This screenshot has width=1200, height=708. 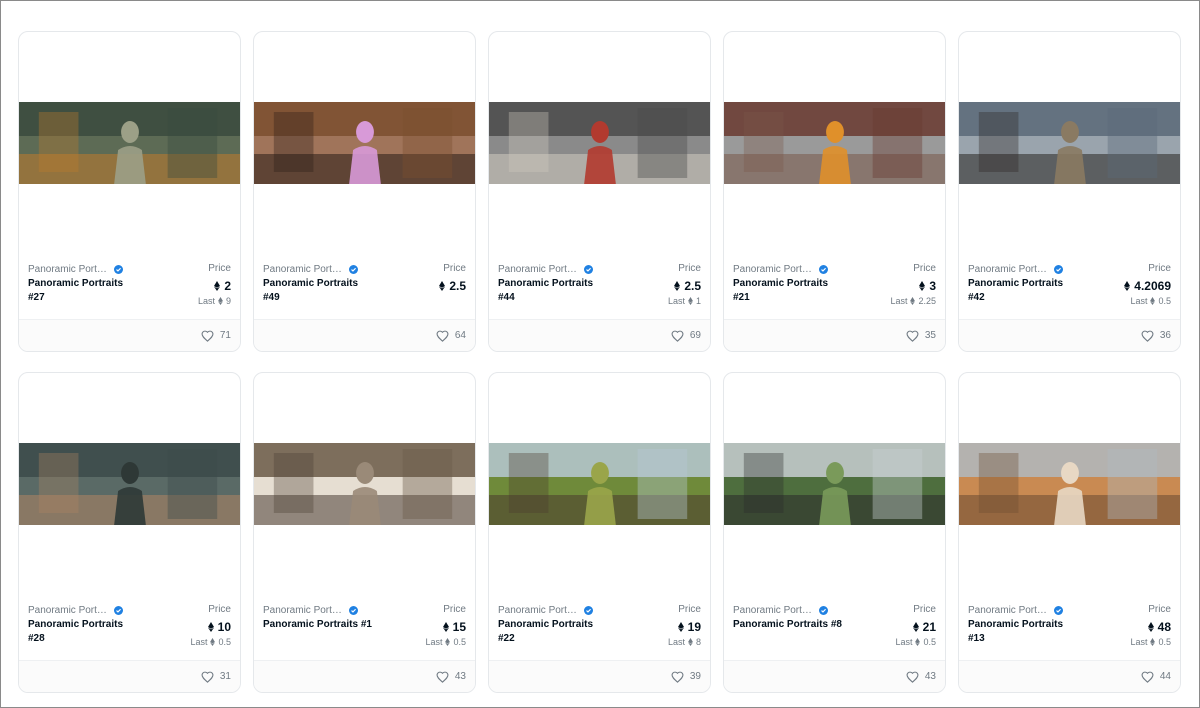 What do you see at coordinates (684, 301) in the screenshot?
I see `last-sale: Last 1` at bounding box center [684, 301].